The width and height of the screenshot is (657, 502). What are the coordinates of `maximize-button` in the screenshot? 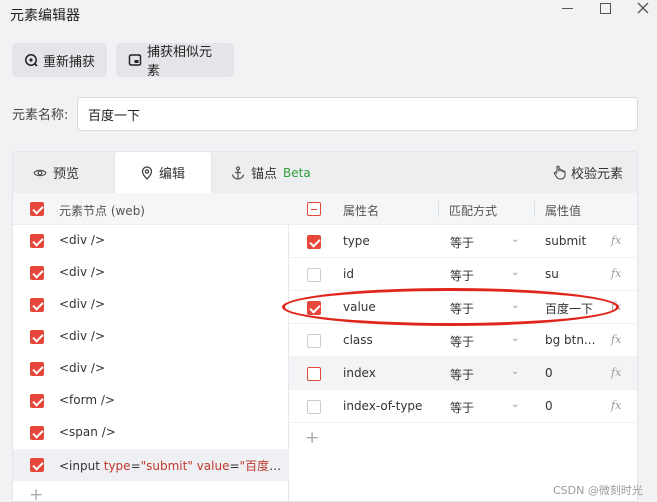 It's located at (605, 8).